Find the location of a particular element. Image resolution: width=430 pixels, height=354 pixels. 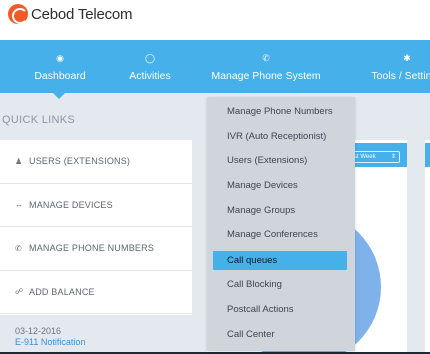

nav-activities-label: Activities is located at coordinates (150, 76).